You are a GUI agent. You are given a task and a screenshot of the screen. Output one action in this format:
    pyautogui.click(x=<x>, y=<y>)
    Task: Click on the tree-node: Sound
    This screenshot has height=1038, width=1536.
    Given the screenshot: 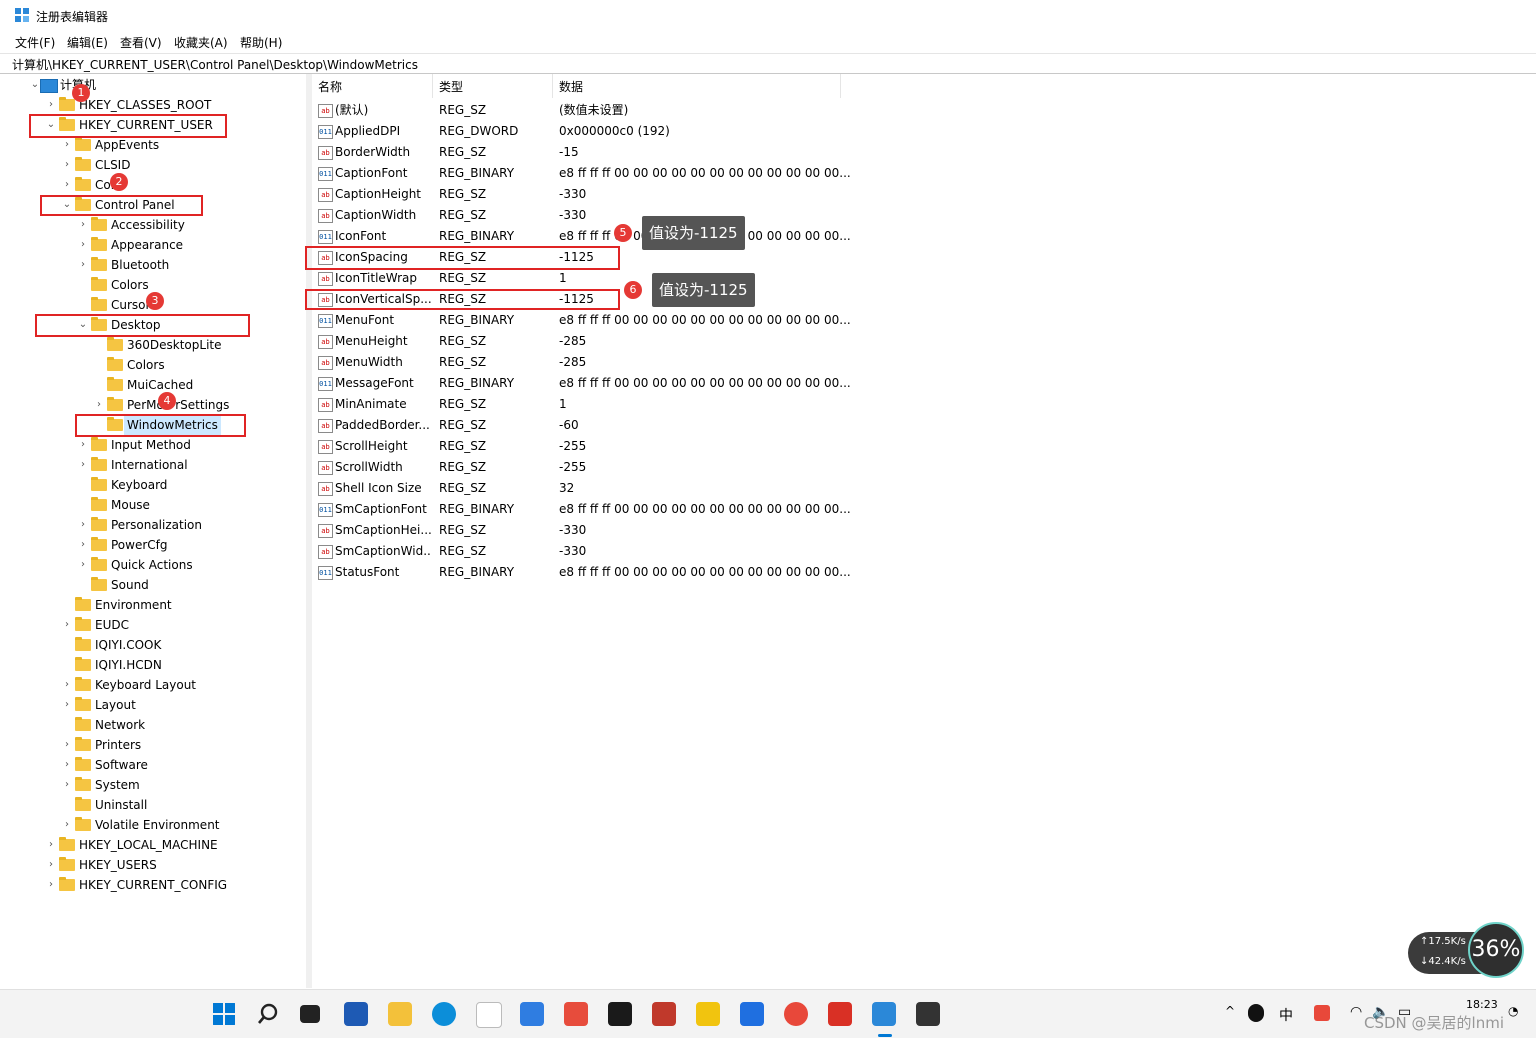 What is the action you would take?
    pyautogui.click(x=153, y=585)
    